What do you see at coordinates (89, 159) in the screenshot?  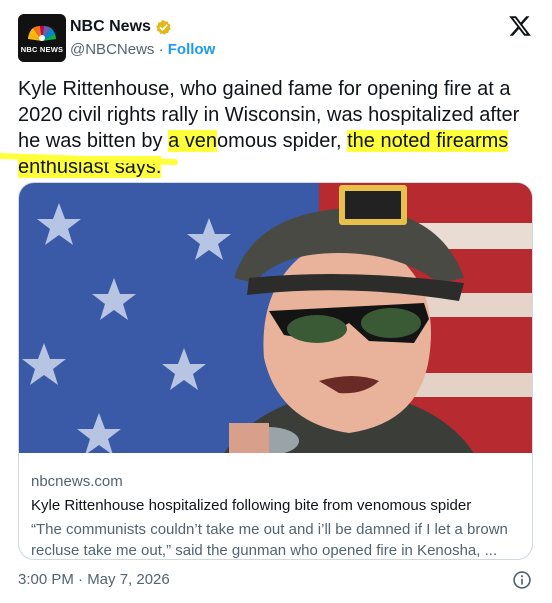 I see `highlighter-underline-mark` at bounding box center [89, 159].